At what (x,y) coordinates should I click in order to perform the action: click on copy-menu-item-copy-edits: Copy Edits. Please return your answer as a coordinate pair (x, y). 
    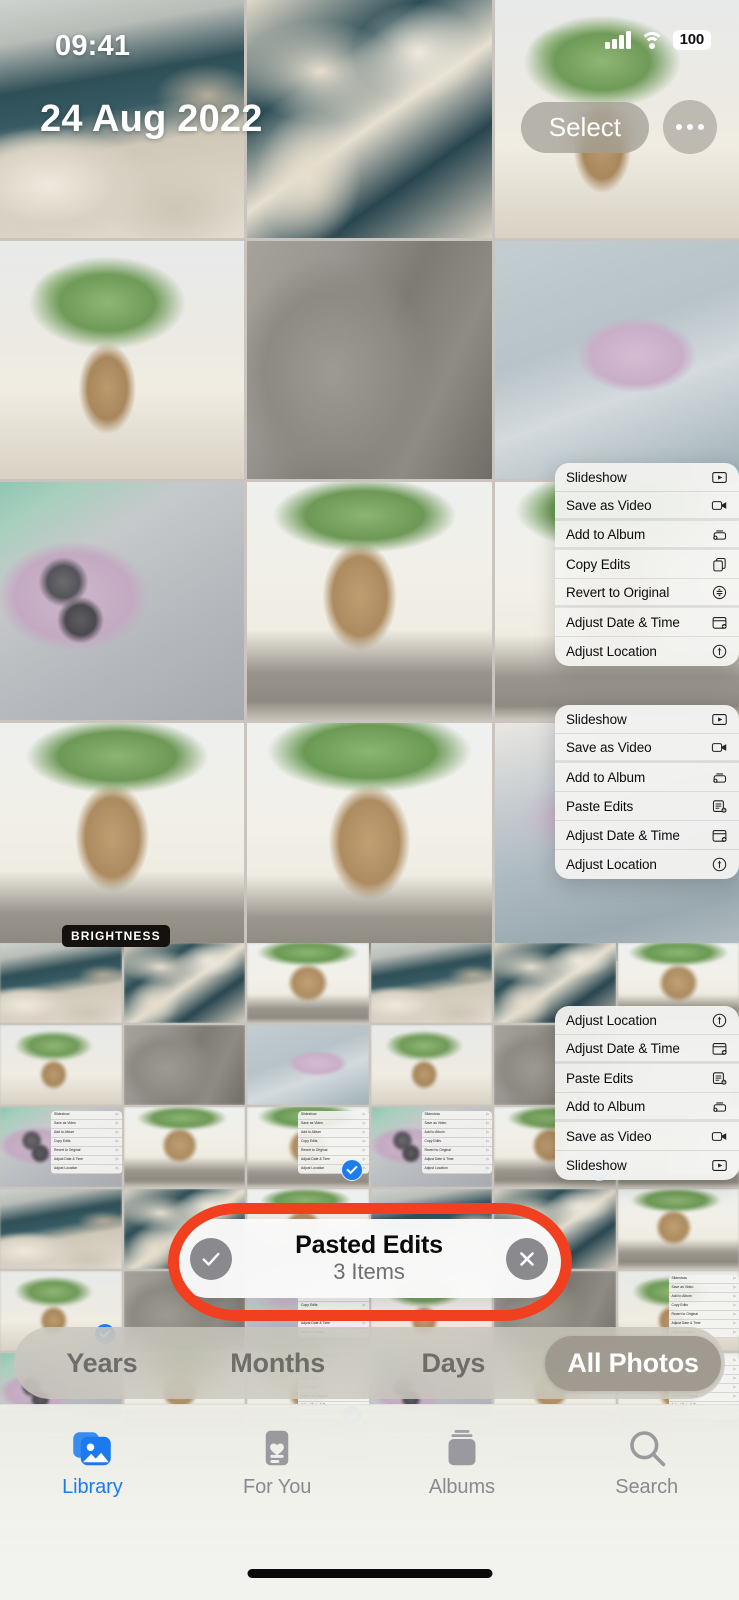
    Looking at the image, I should click on (647, 564).